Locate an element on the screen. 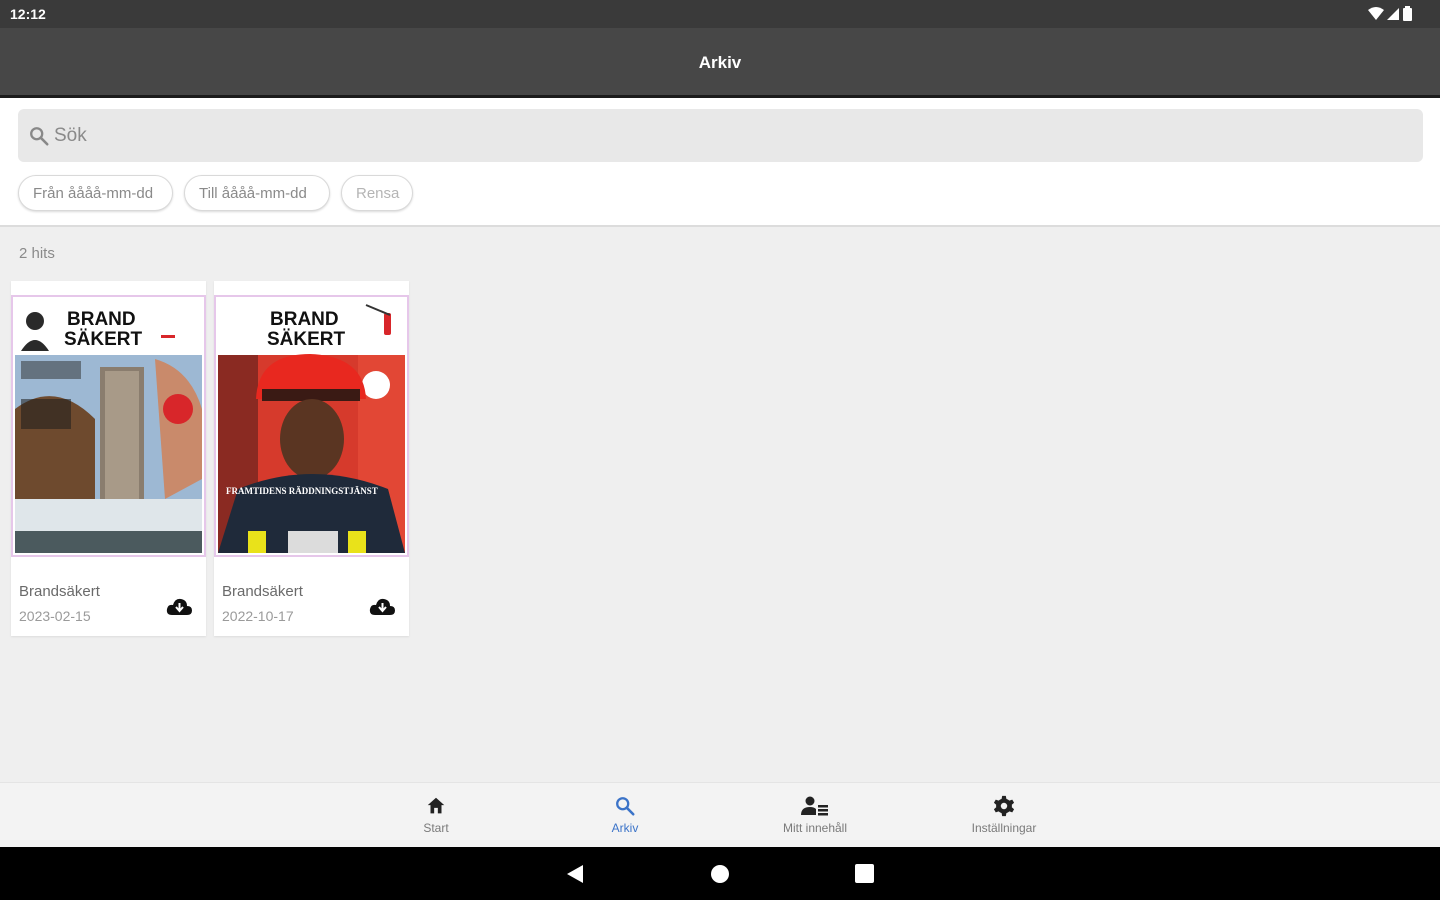  app-bar: Arkiv is located at coordinates (720, 63).